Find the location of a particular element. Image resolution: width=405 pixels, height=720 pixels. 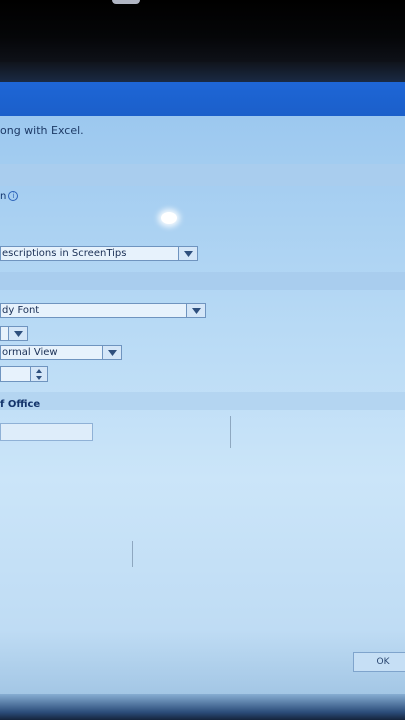

office-section-label: f Office is located at coordinates (20, 404).